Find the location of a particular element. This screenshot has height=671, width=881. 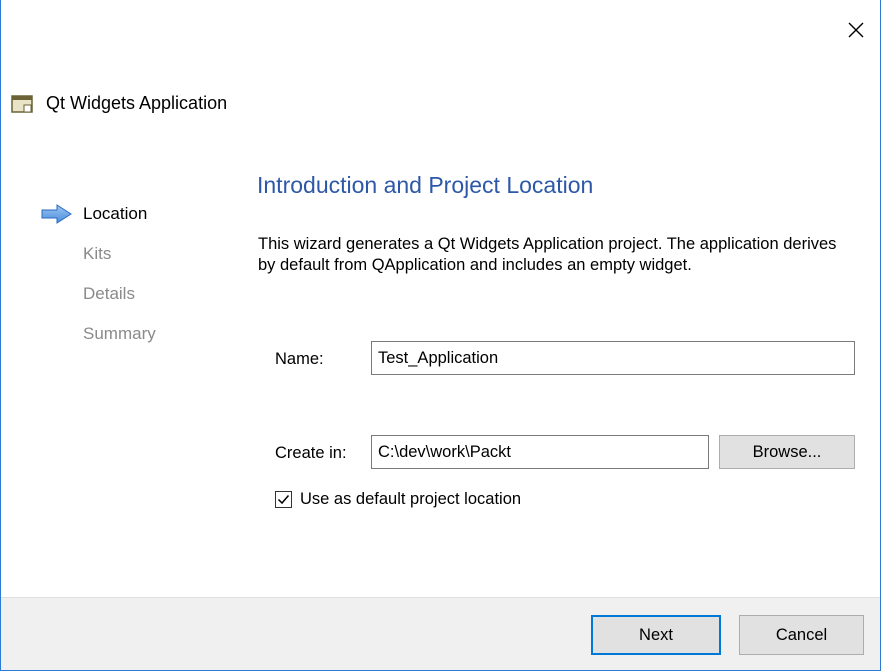

step-details: Details is located at coordinates (98, 301).